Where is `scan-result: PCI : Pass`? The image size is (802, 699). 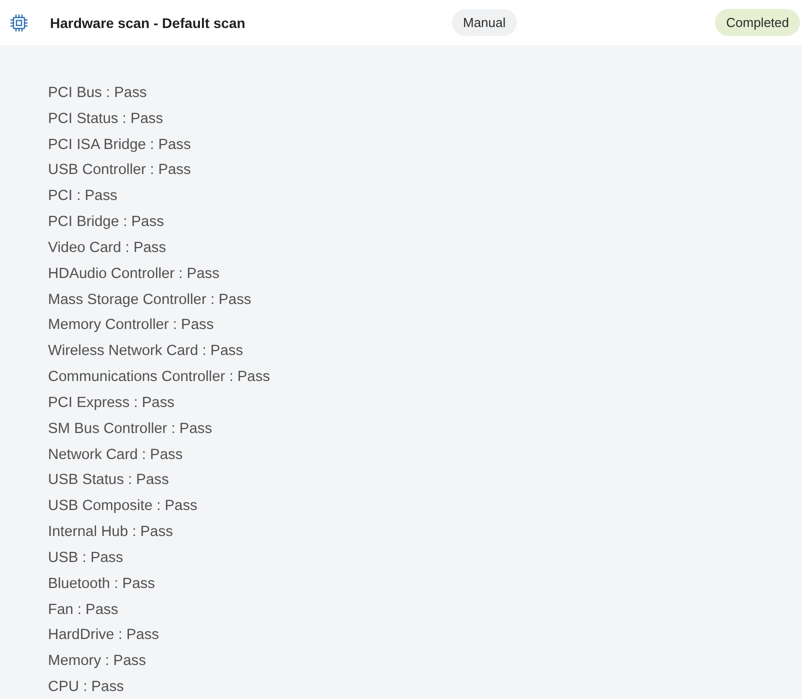
scan-result: PCI : Pass is located at coordinates (83, 196).